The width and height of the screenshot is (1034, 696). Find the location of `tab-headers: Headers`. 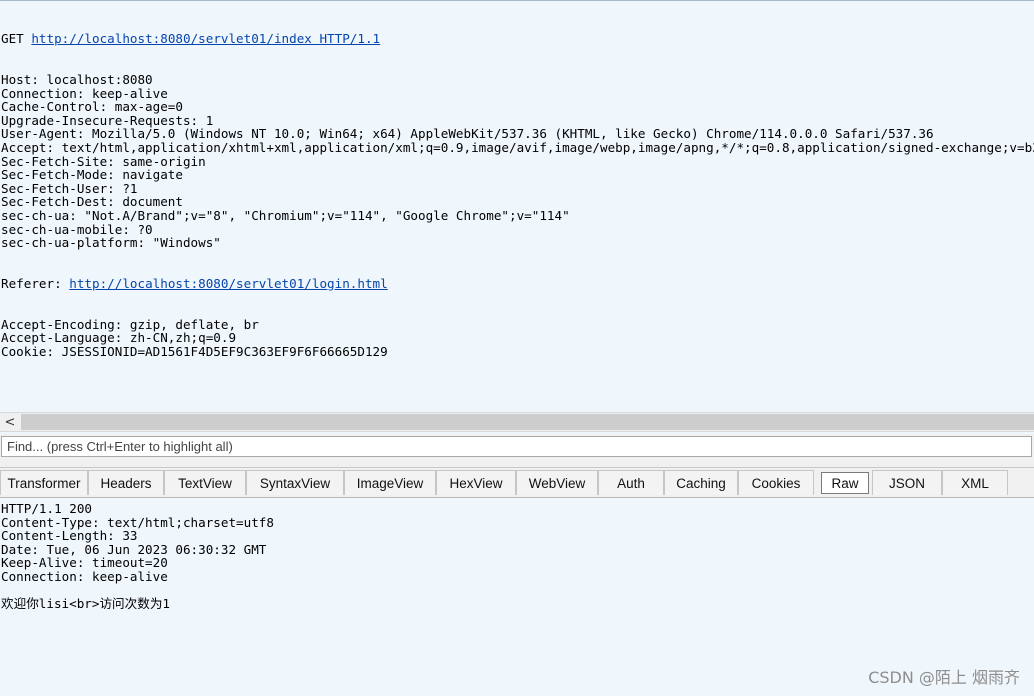

tab-headers: Headers is located at coordinates (126, 482).